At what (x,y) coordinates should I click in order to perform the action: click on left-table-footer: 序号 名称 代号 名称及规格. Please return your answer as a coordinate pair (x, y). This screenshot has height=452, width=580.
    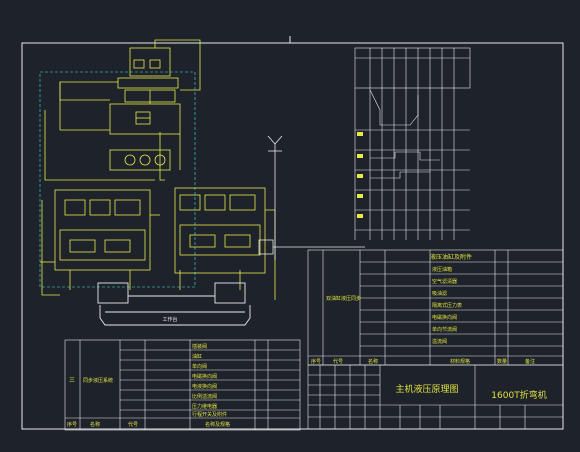
    Looking at the image, I should click on (148, 424).